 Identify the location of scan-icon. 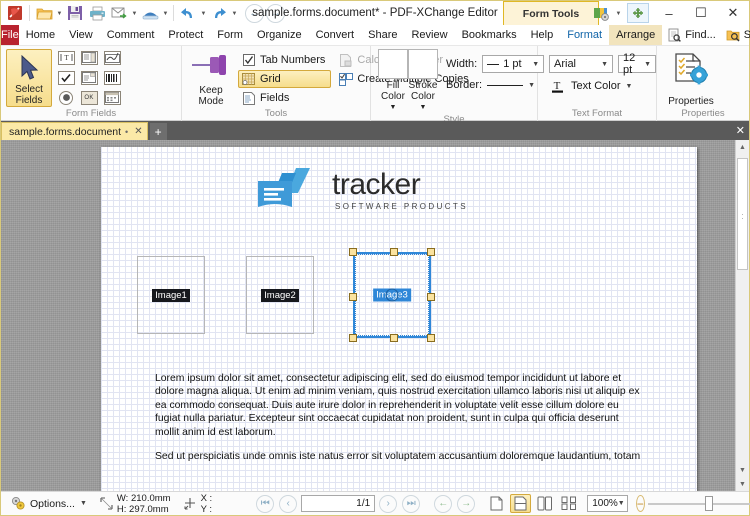
(150, 13).